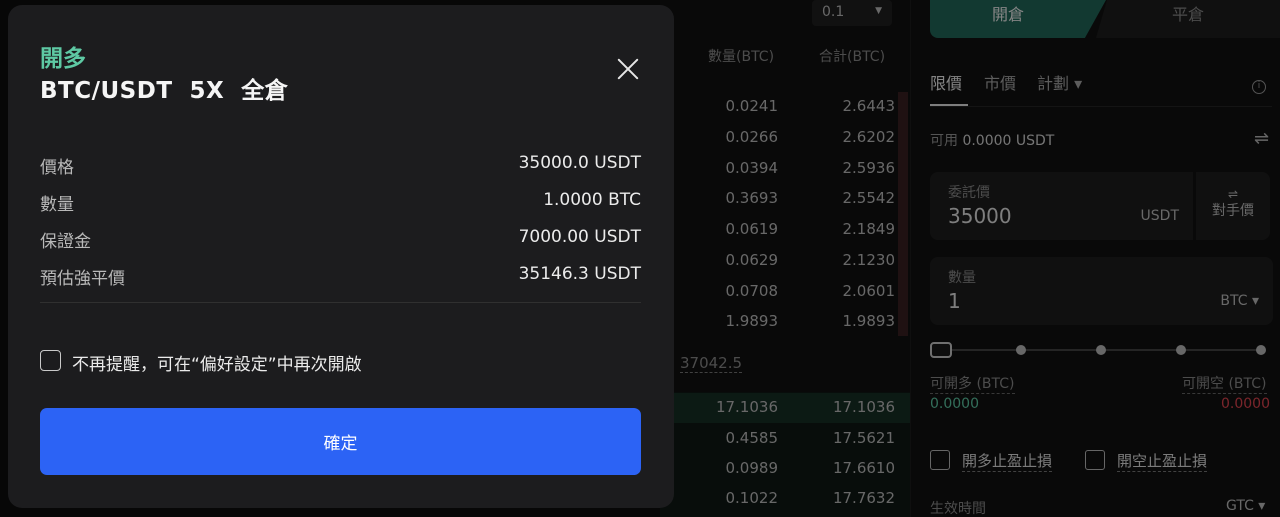  I want to click on dont-remind-label: 不再提醒，可在“偏好設定”中再次開啟, so click(217, 365).